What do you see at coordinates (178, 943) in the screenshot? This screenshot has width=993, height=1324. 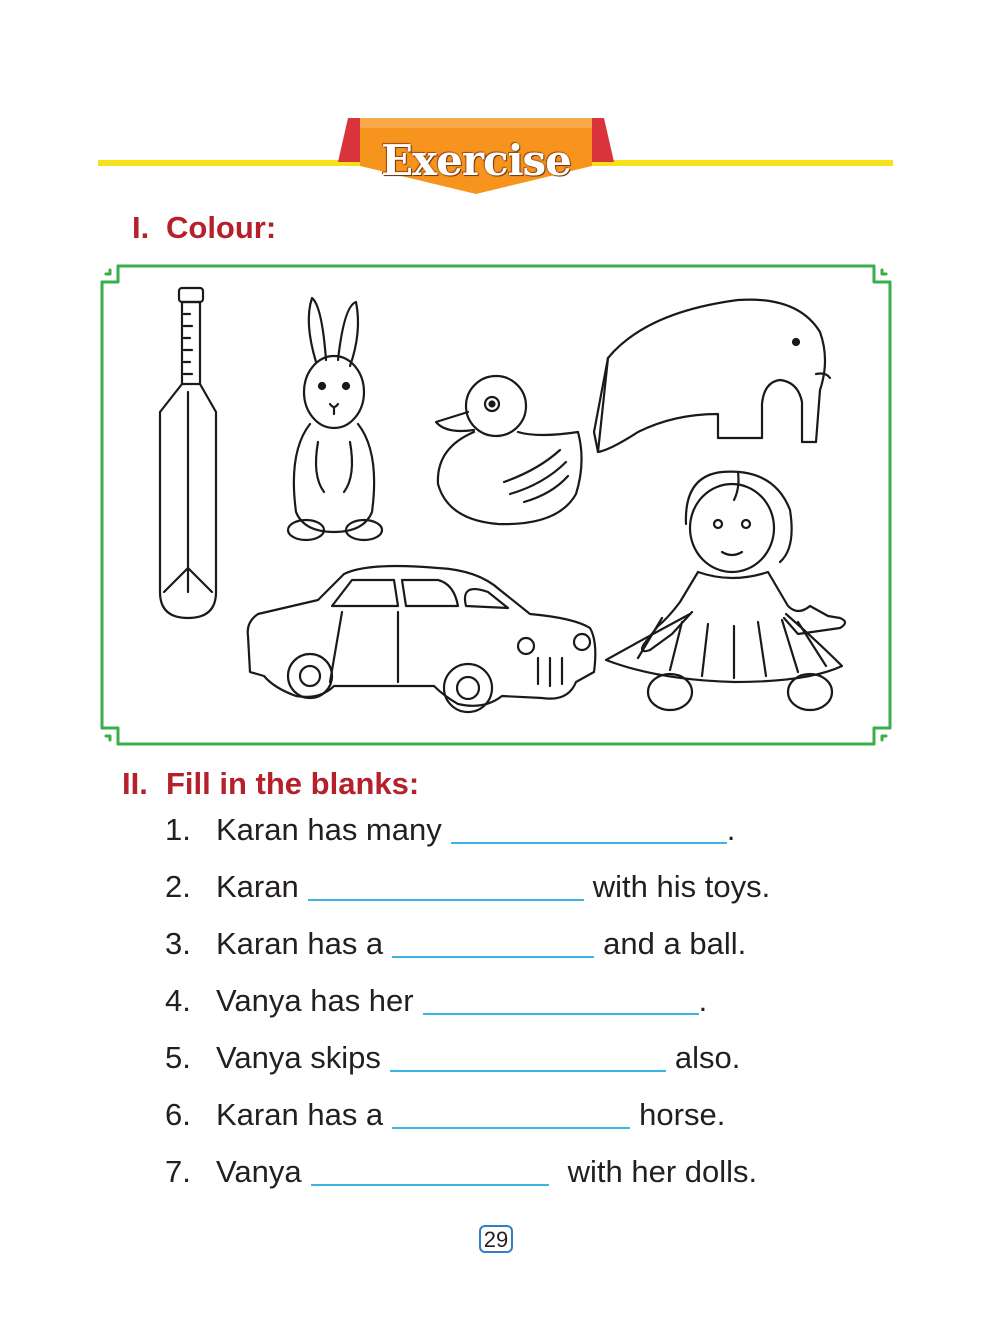 I see `item-number: 3.` at bounding box center [178, 943].